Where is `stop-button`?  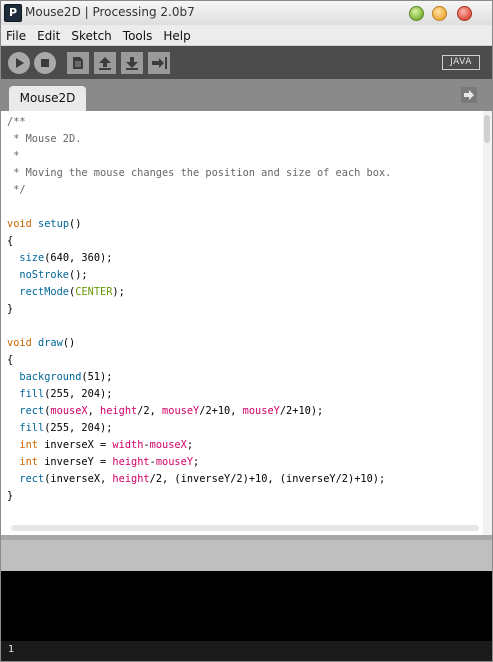 stop-button is located at coordinates (45, 63).